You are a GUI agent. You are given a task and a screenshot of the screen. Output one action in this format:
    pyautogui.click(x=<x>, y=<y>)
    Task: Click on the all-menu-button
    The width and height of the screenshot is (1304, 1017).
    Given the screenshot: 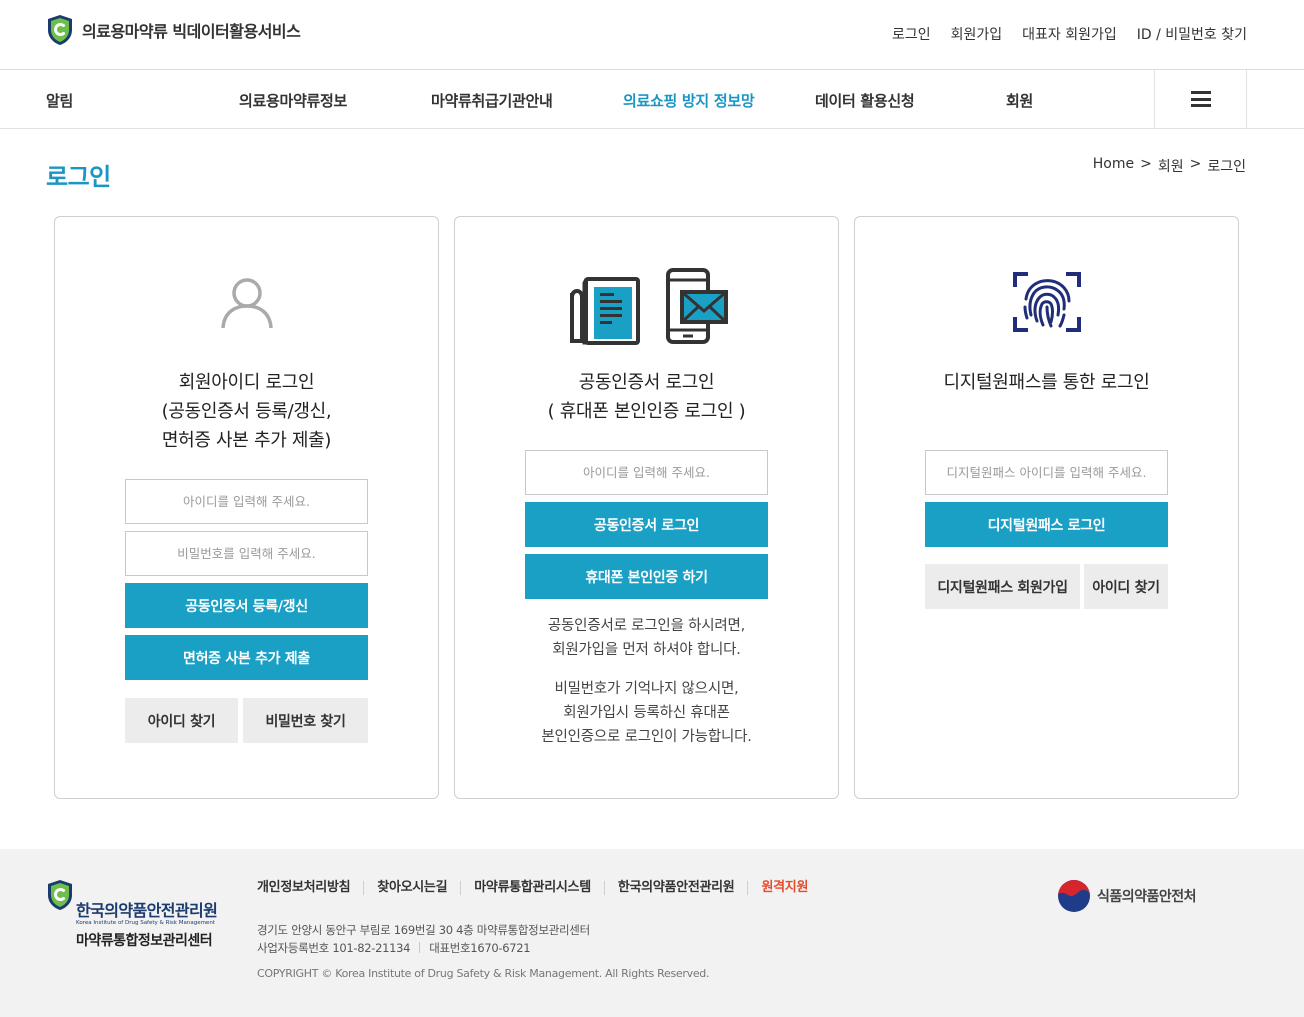 What is the action you would take?
    pyautogui.click(x=1200, y=99)
    